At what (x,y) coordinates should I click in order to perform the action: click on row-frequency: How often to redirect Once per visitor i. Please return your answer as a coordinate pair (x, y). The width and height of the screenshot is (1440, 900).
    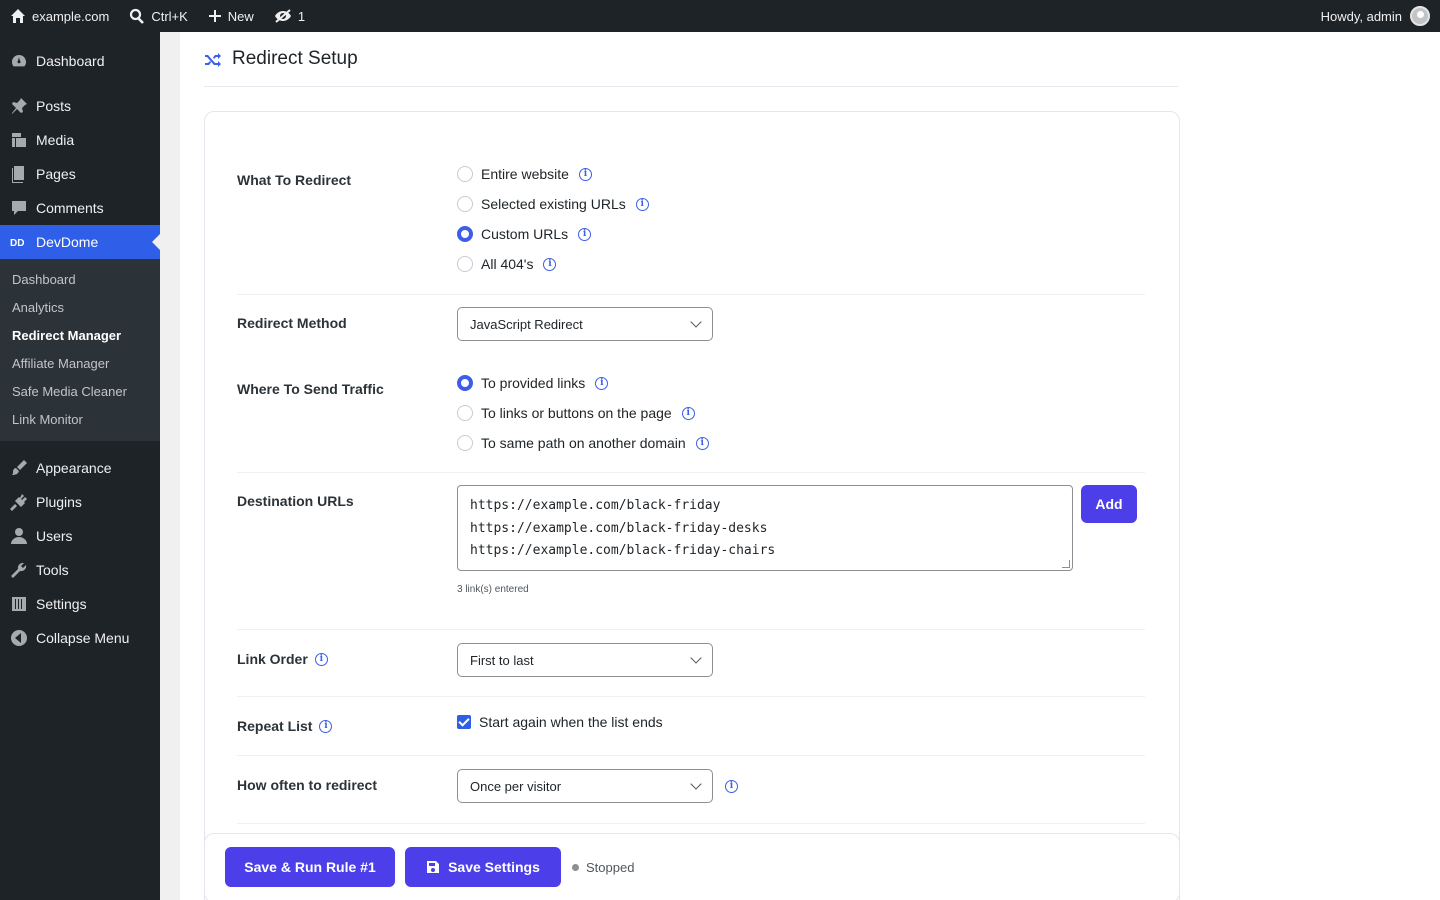
    Looking at the image, I should click on (691, 790).